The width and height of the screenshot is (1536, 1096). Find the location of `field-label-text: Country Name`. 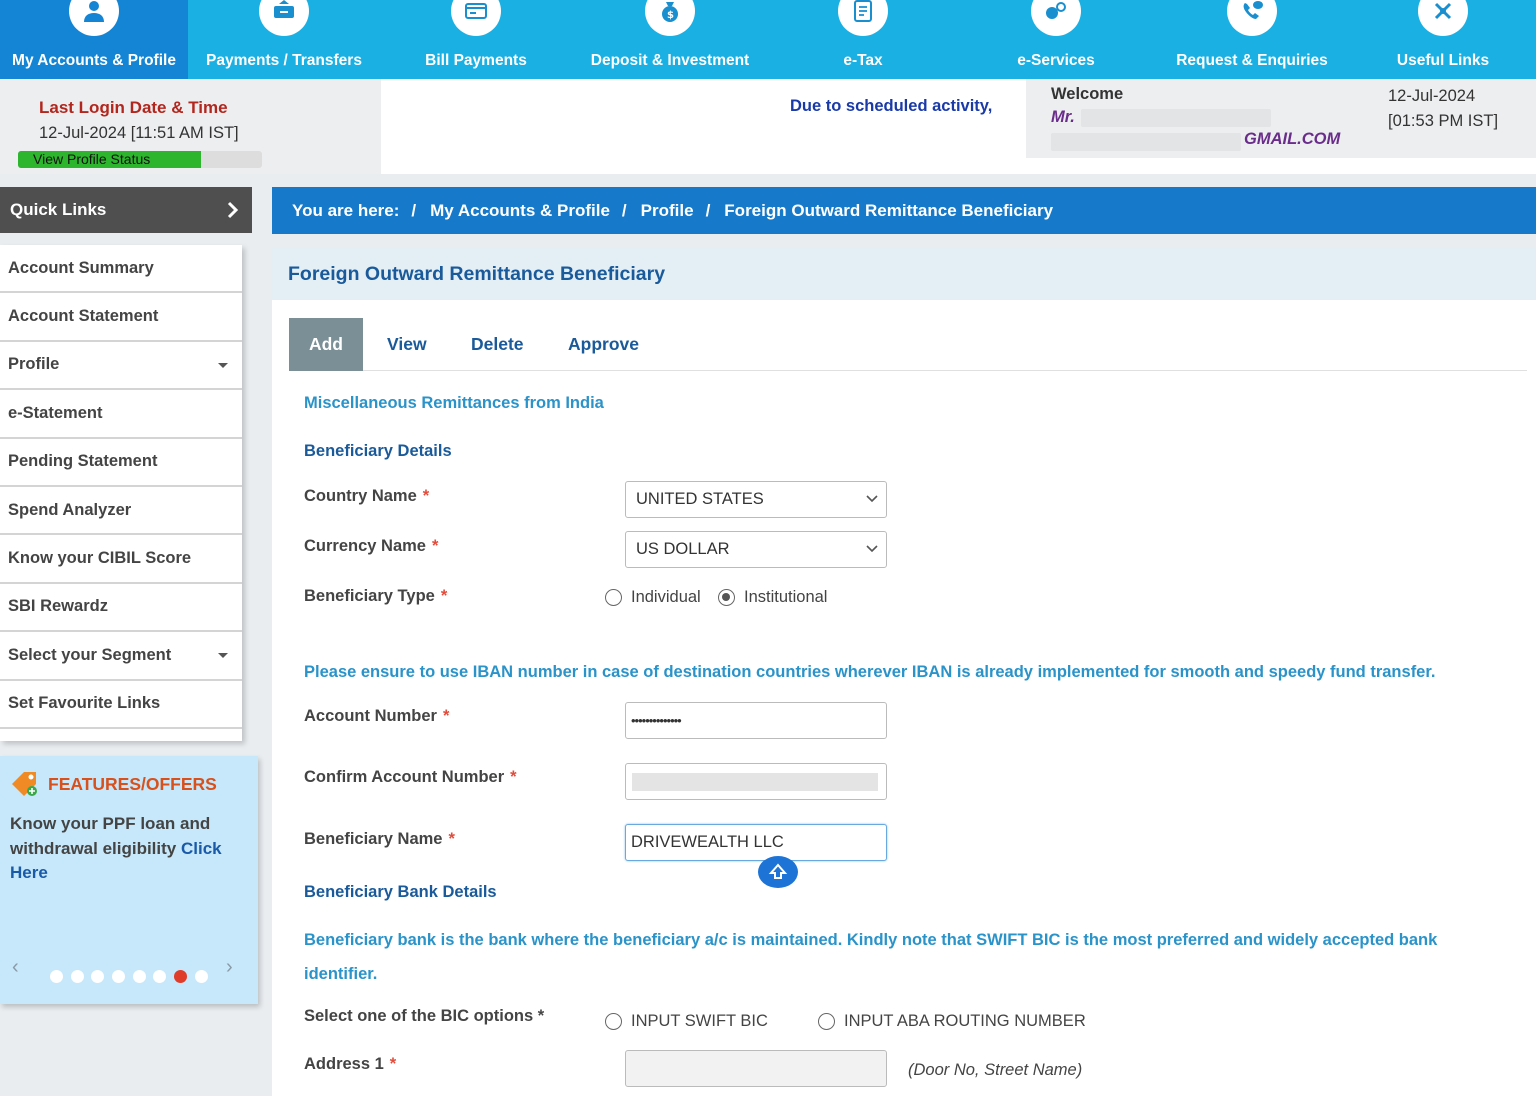

field-label-text: Country Name is located at coordinates (360, 496).